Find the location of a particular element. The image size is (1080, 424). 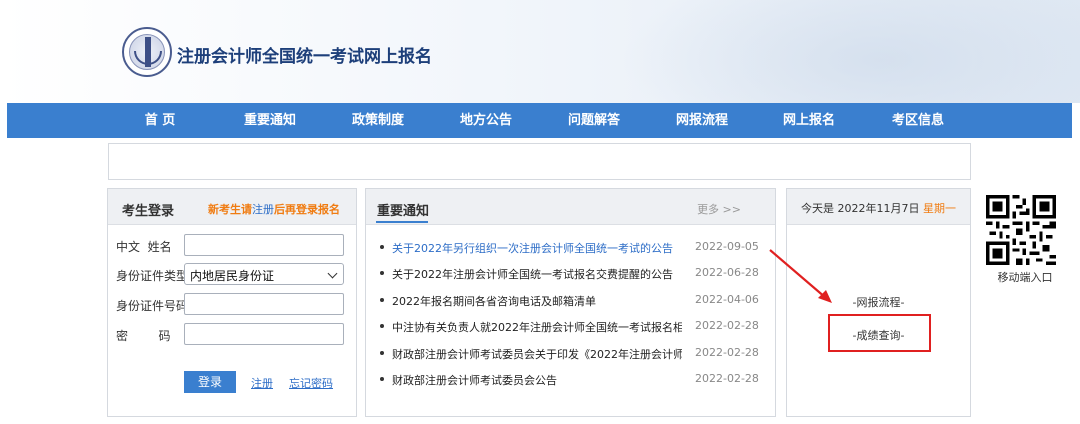

logo-pillar is located at coordinates (148, 52).